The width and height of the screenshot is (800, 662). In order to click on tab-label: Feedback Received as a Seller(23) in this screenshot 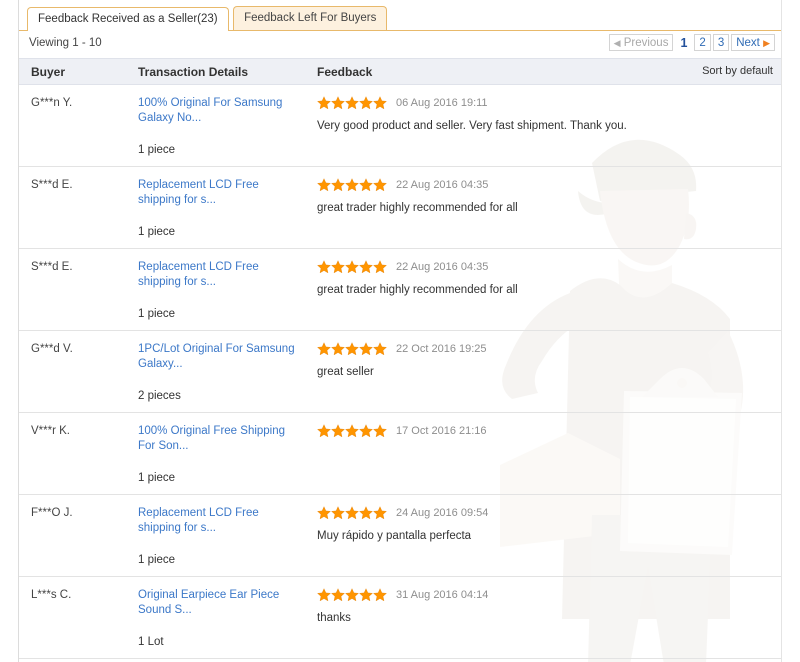, I will do `click(128, 19)`.